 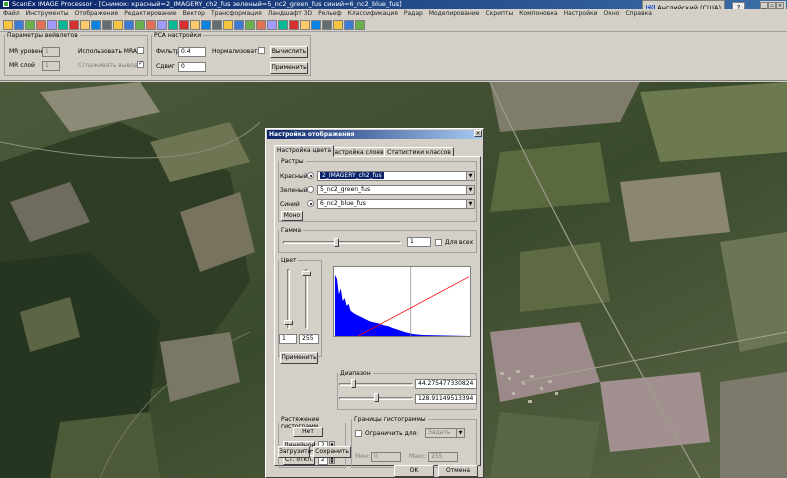 I want to click on minimize-button: _, so click(x=764, y=5).